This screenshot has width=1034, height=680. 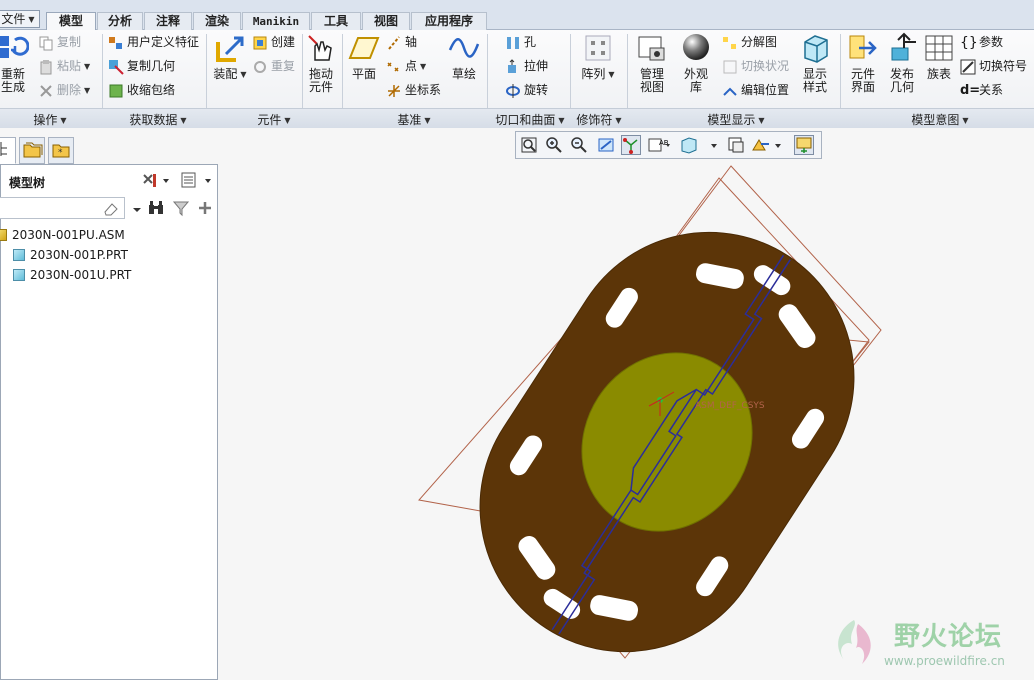 What do you see at coordinates (64, 66) in the screenshot?
I see `paste-button: 粘贴 ▼` at bounding box center [64, 66].